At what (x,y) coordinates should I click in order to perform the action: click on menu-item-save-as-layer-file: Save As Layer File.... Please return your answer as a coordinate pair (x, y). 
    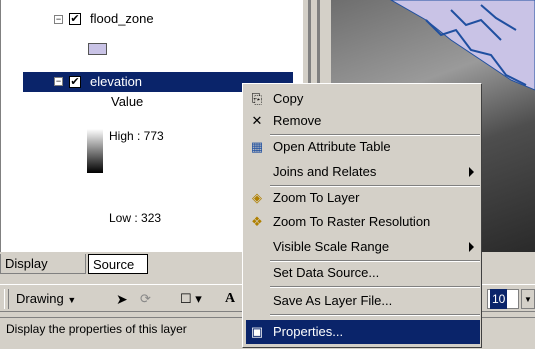
    Looking at the image, I should click on (363, 301).